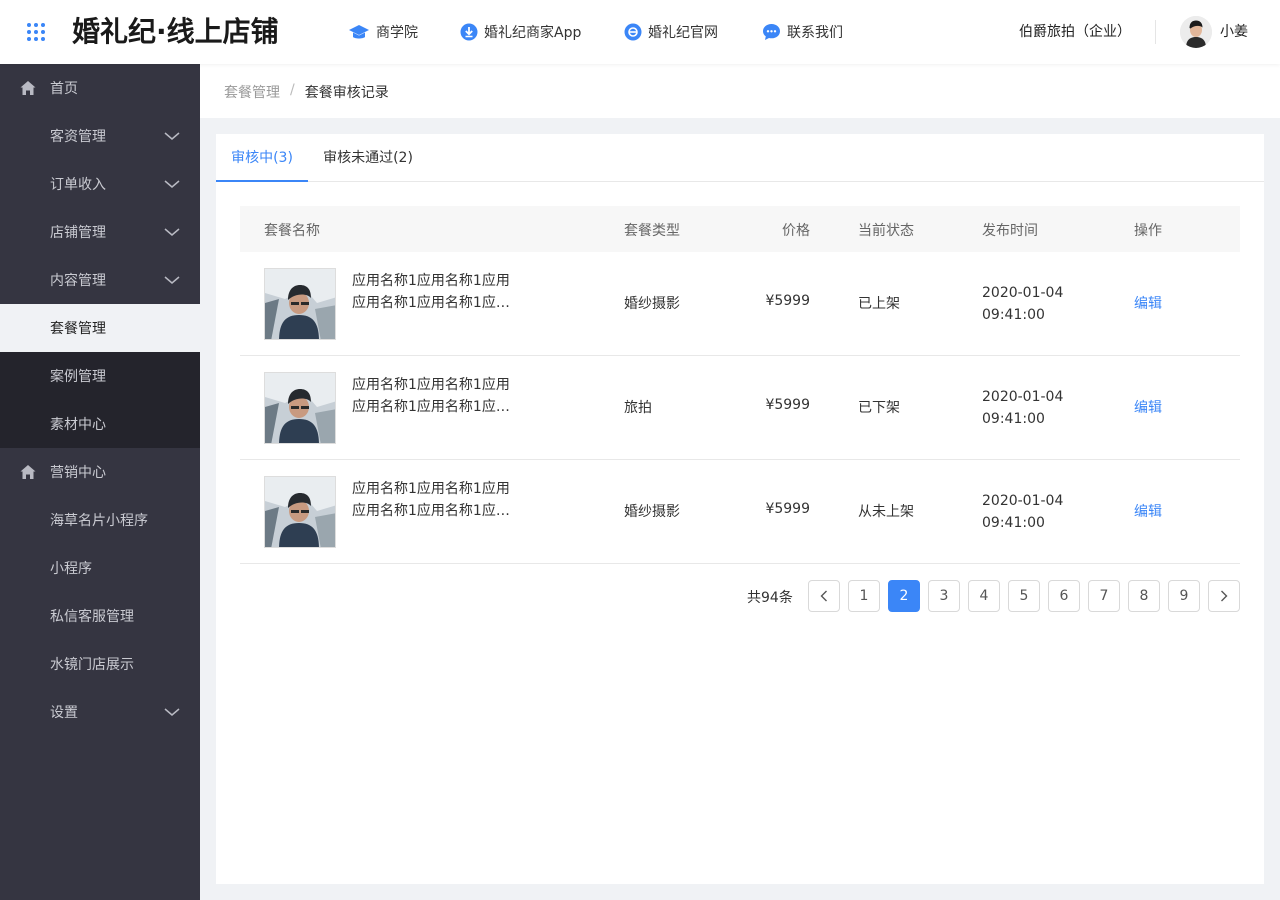  What do you see at coordinates (64, 89) in the screenshot?
I see `sidebar-item-label: 首页` at bounding box center [64, 89].